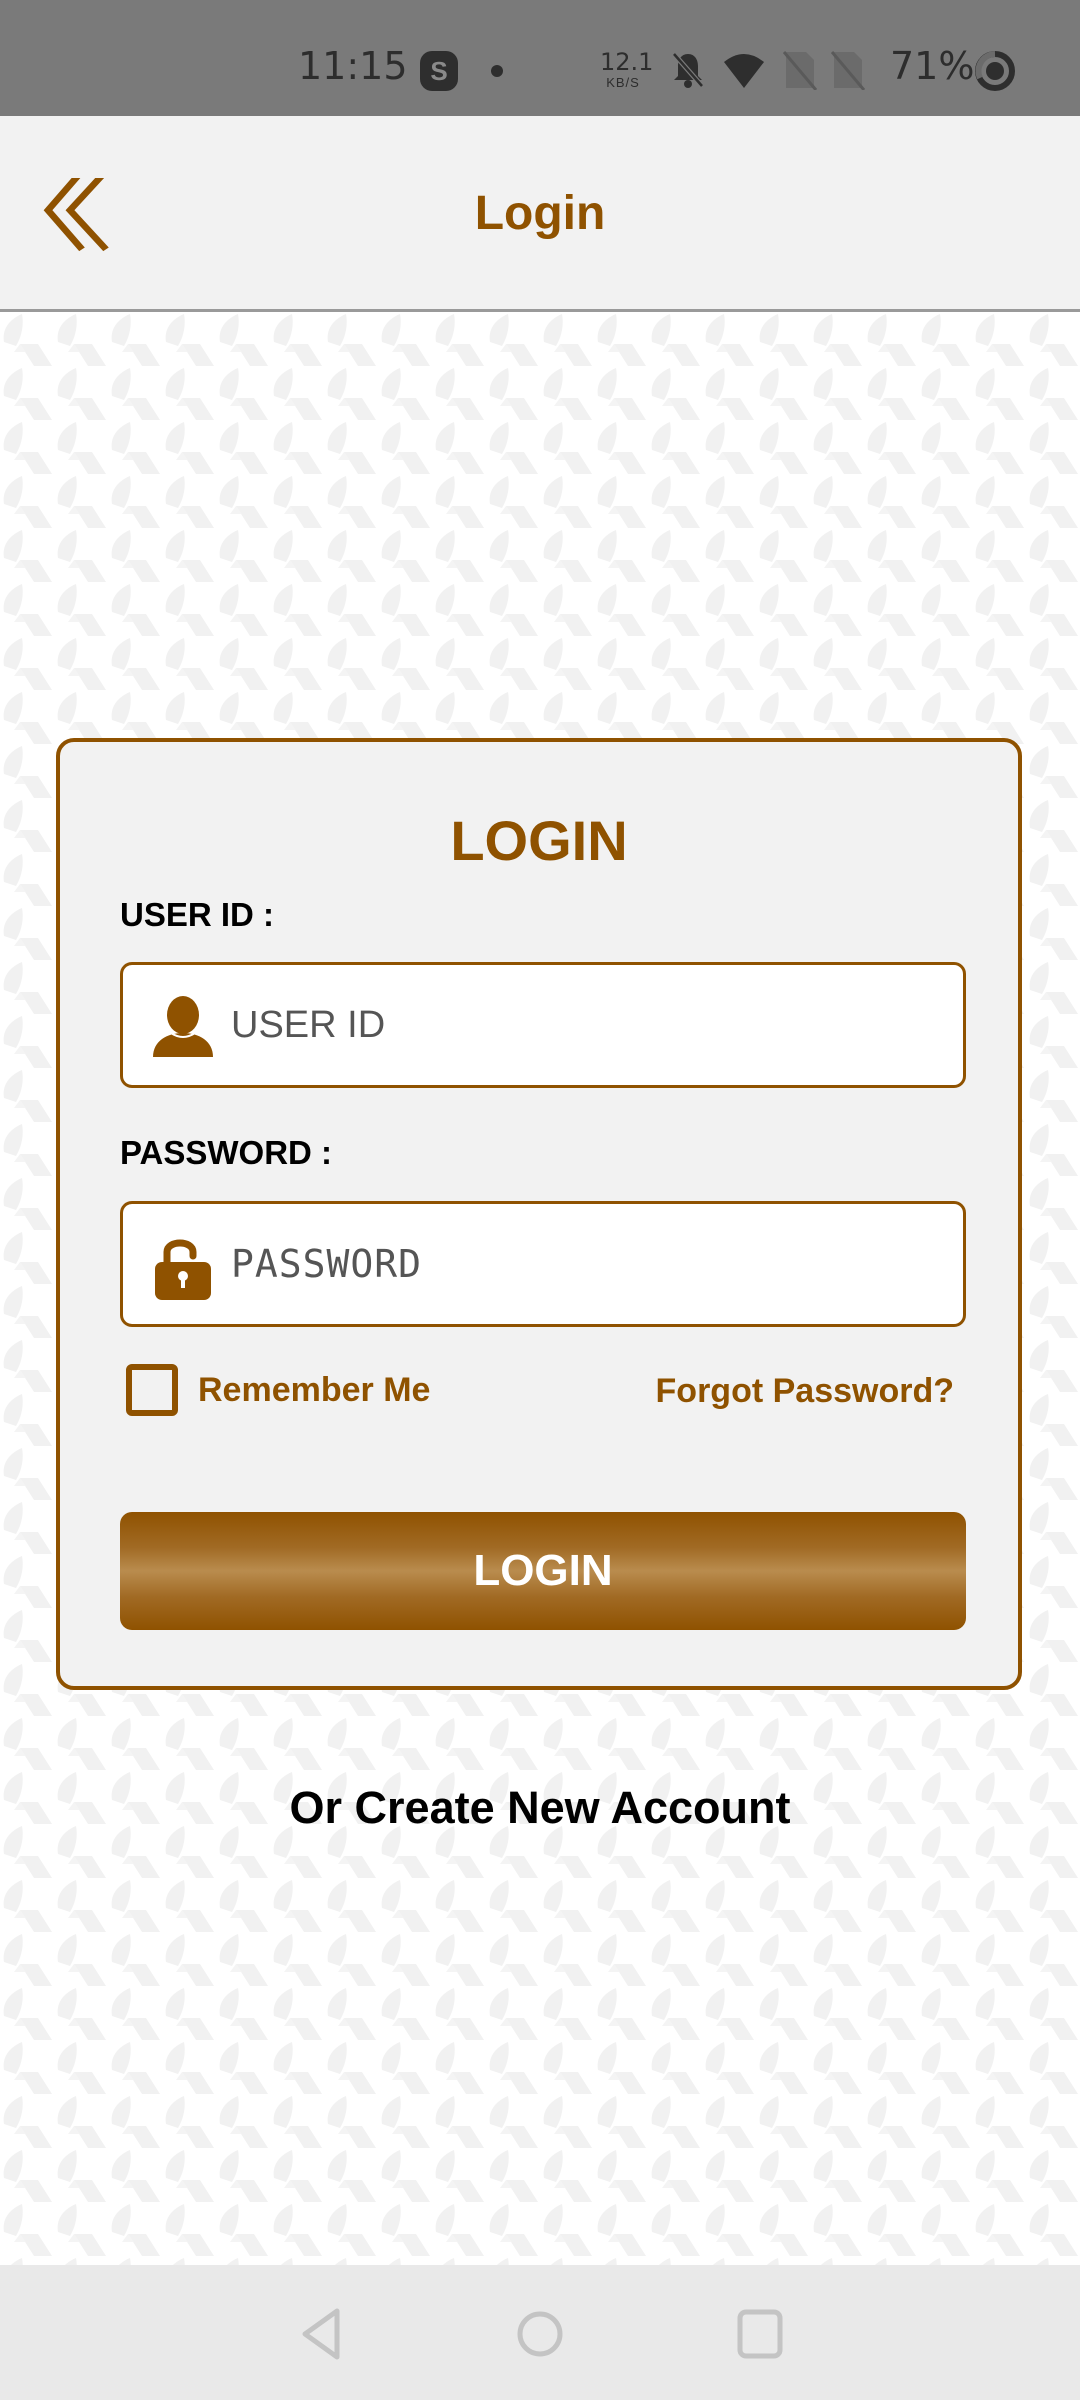 This screenshot has width=1080, height=2400. What do you see at coordinates (439, 71) in the screenshot?
I see `skype-icon: S` at bounding box center [439, 71].